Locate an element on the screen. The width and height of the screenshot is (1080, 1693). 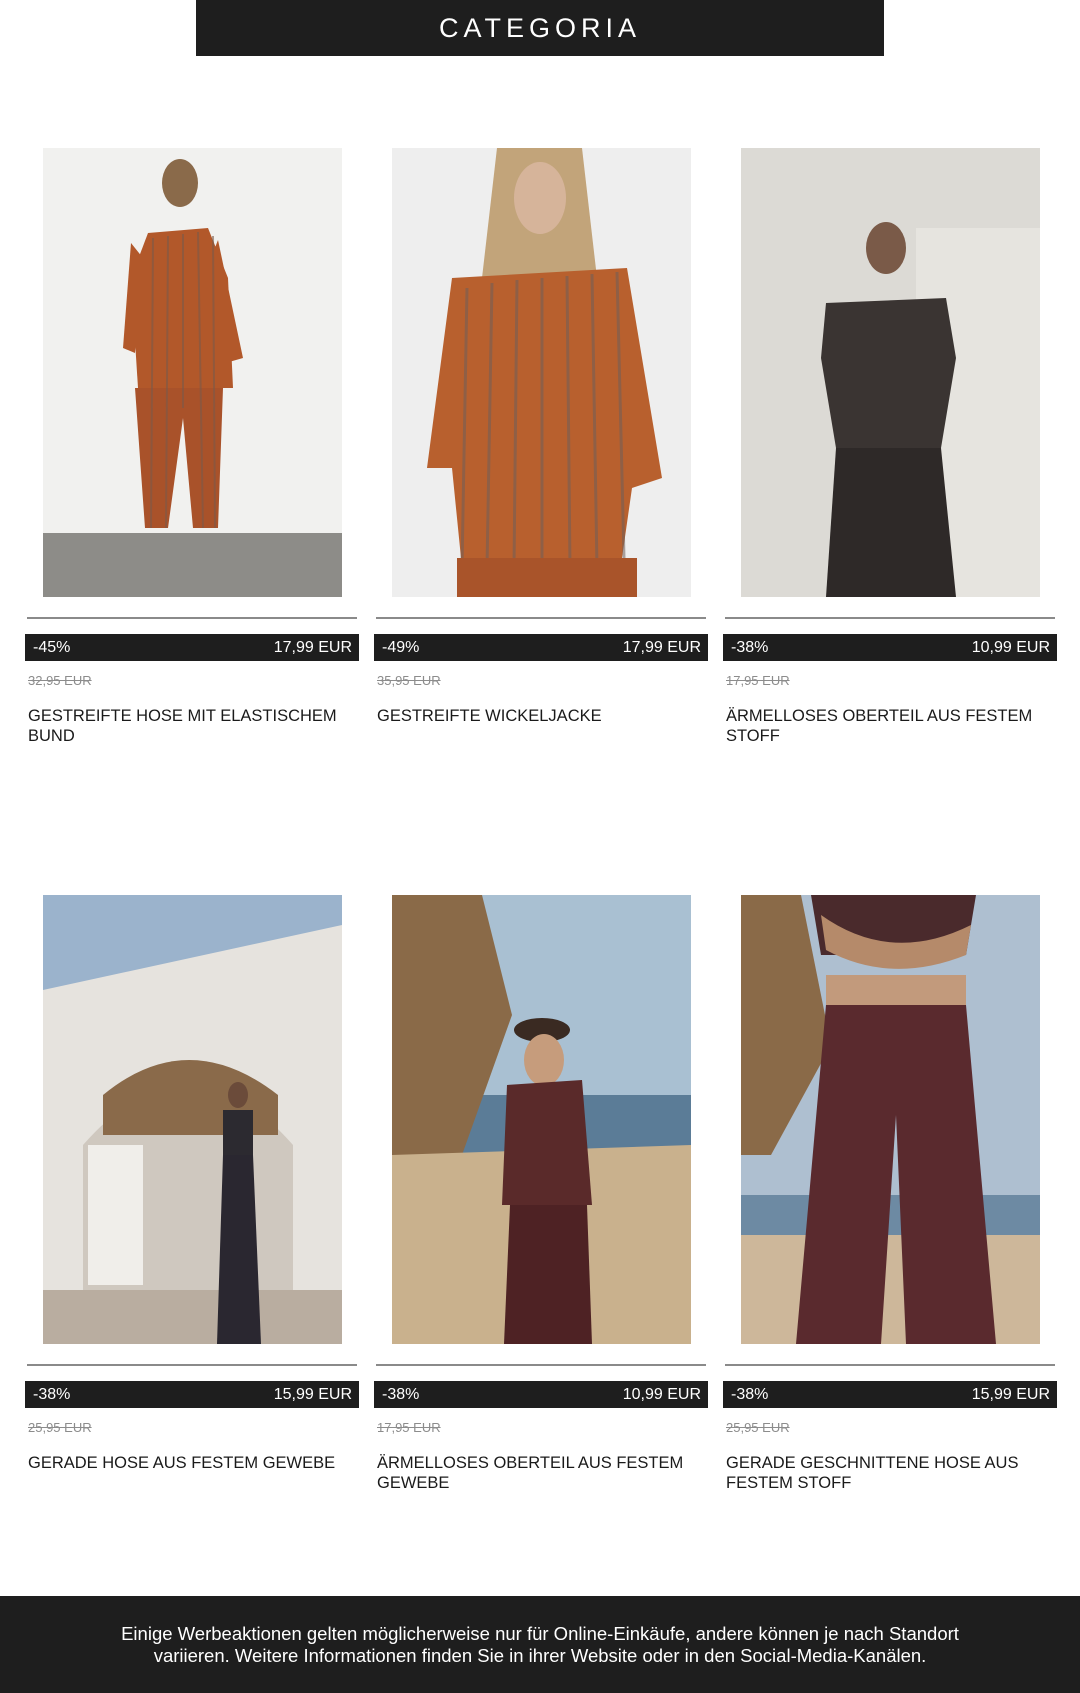
product-name: GERADE HOSE AUS FESTEM GEWEBE is located at coordinates (188, 1463).